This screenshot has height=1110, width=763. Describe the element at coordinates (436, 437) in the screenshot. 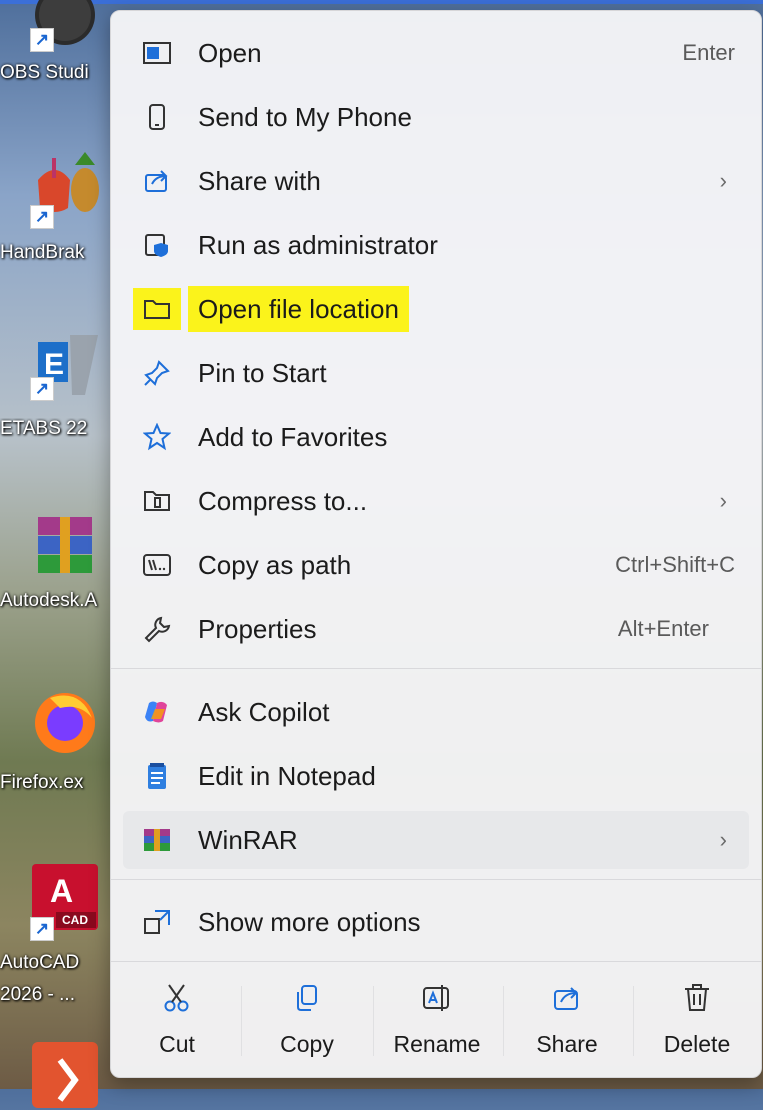

I see `menu-item-add-to-favorites: Add to Favorites` at that location.